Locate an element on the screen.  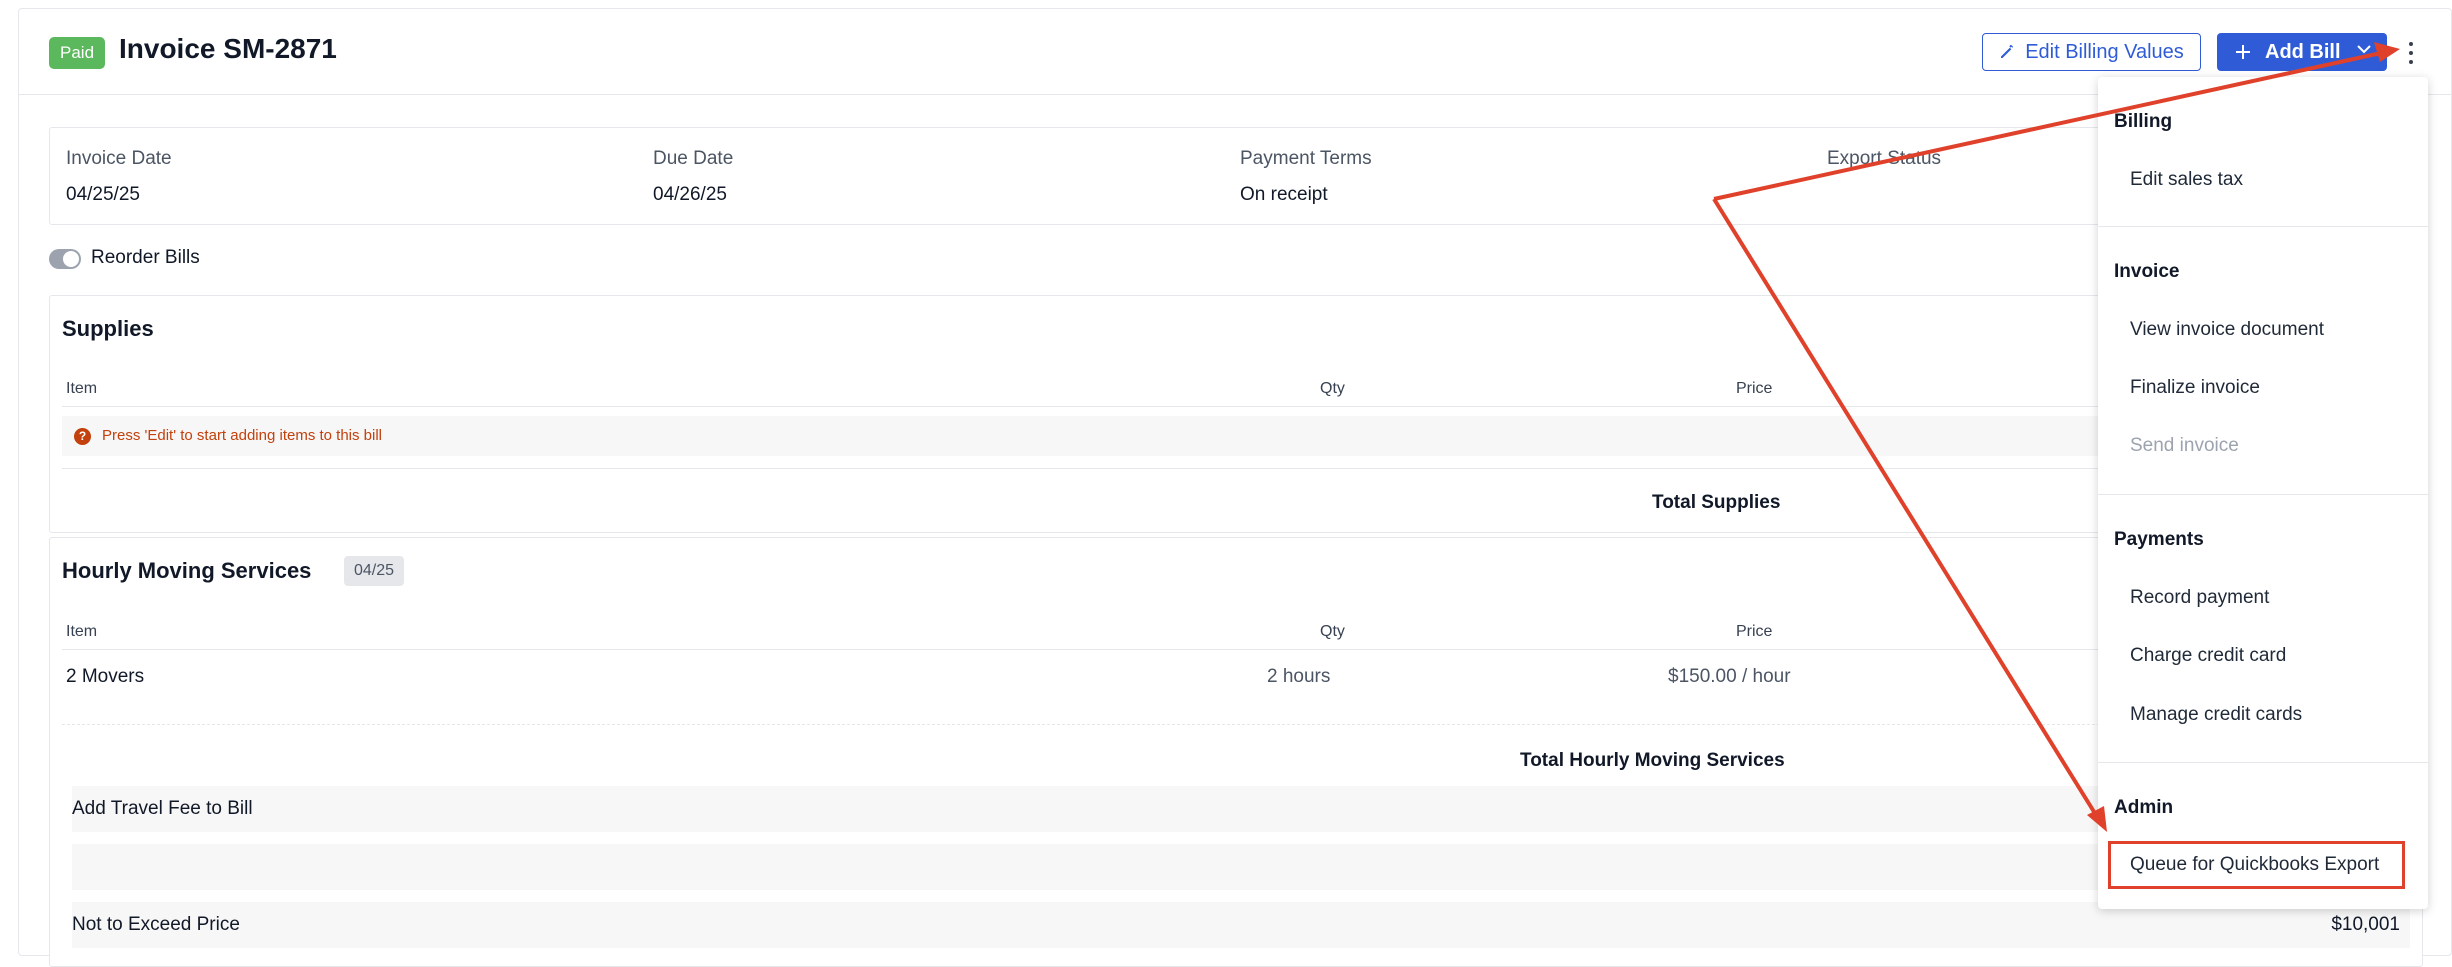
add-bill-button: Add Bill is located at coordinates (2302, 52).